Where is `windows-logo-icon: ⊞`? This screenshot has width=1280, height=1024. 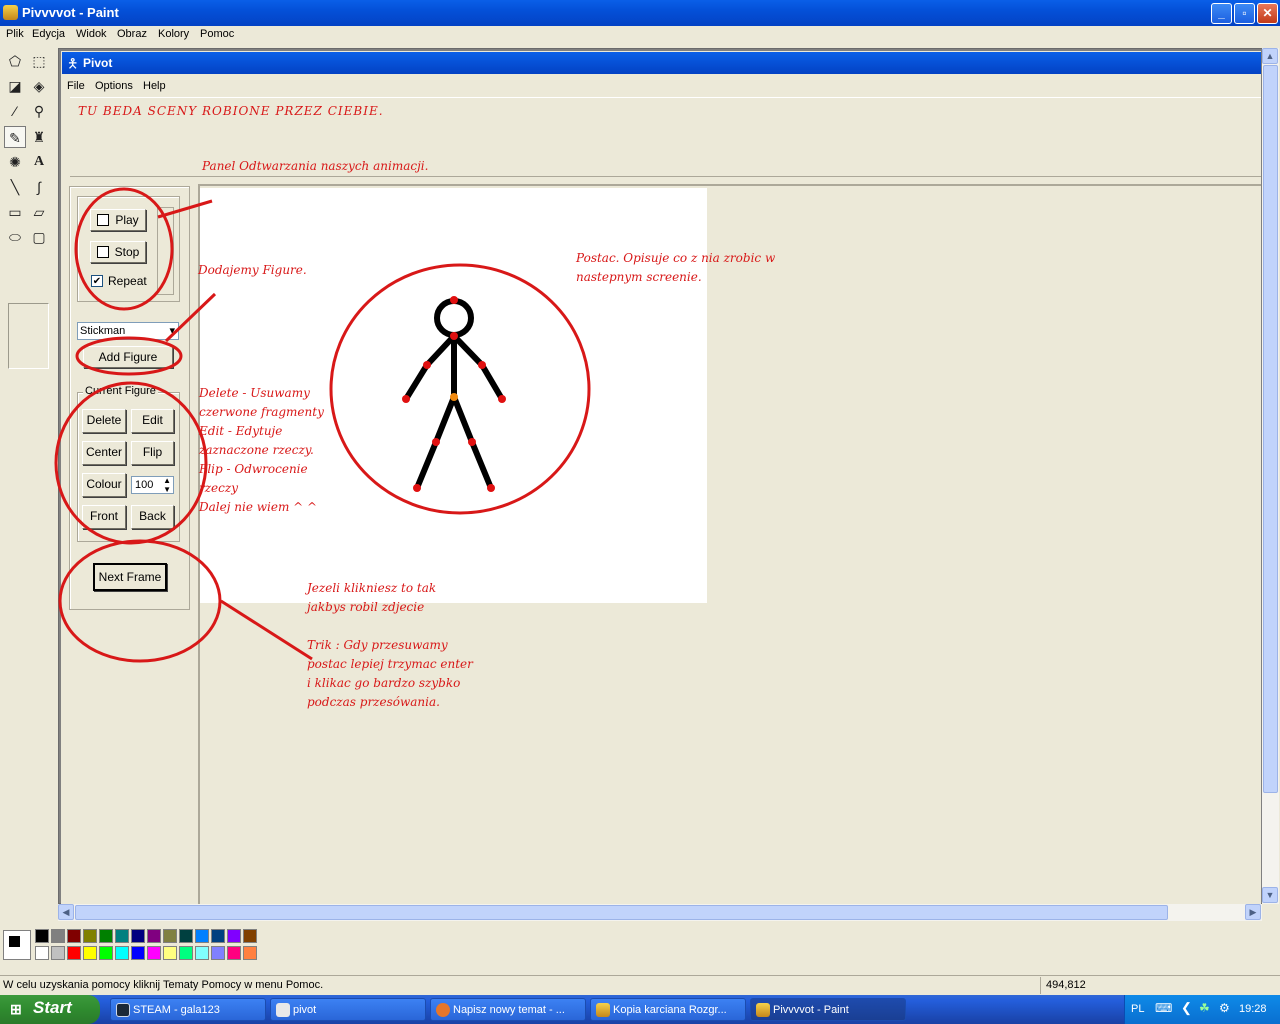
windows-logo-icon: ⊞ is located at coordinates (16, 1009).